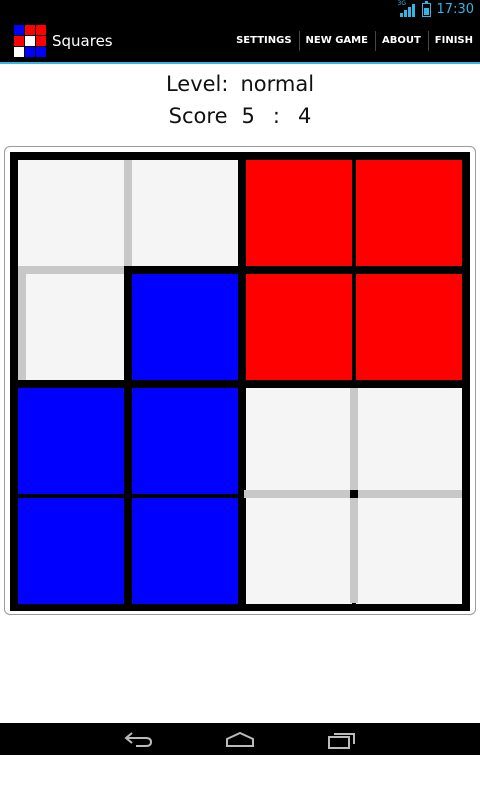 Image resolution: width=480 pixels, height=800 pixels. What do you see at coordinates (401, 41) in the screenshot?
I see `about-button: ABOUT` at bounding box center [401, 41].